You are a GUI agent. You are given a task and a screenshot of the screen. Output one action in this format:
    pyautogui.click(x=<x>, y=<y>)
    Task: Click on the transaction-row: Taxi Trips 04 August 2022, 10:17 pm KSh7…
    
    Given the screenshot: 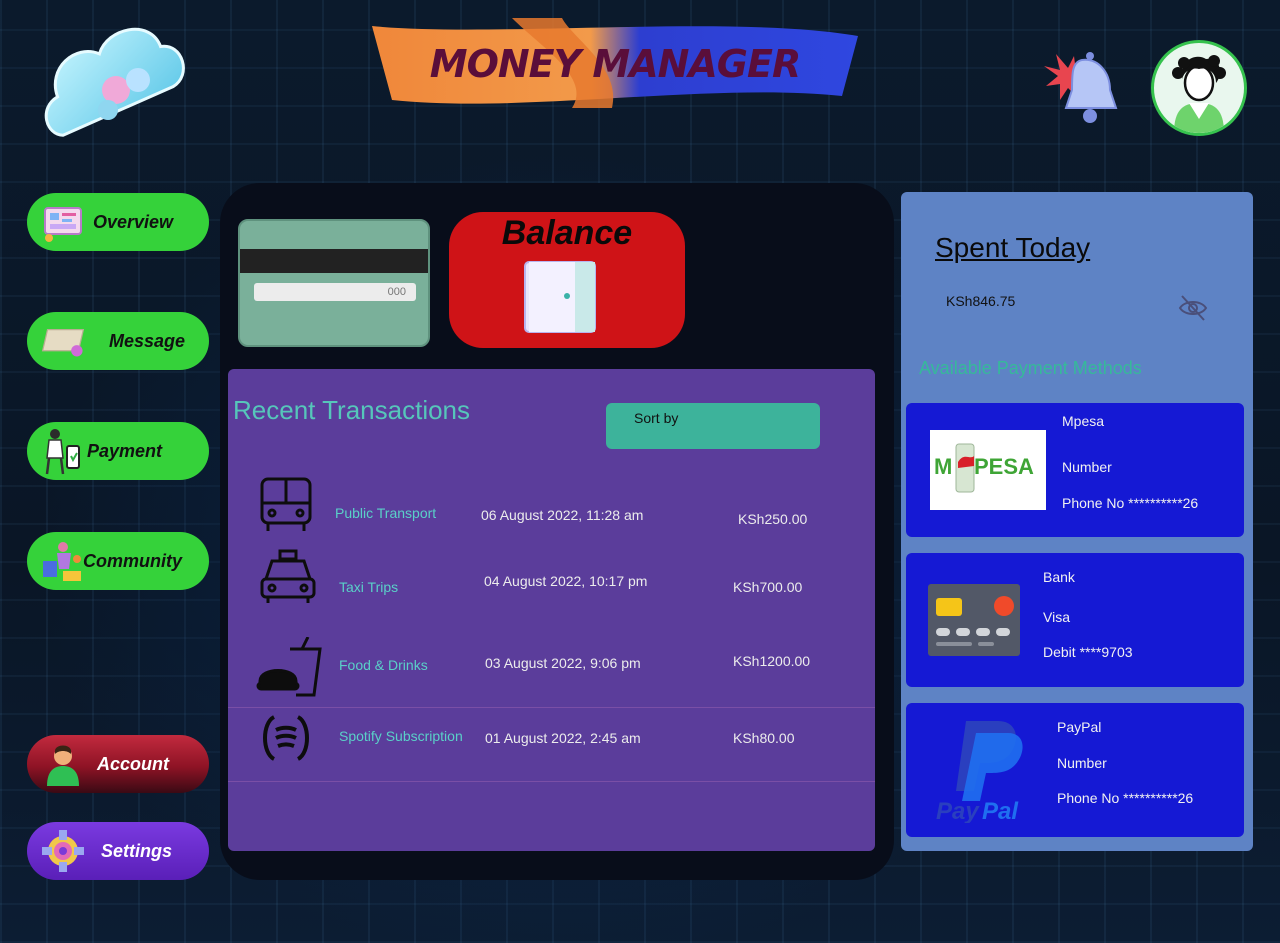 What is the action you would take?
    pyautogui.click(x=551, y=584)
    